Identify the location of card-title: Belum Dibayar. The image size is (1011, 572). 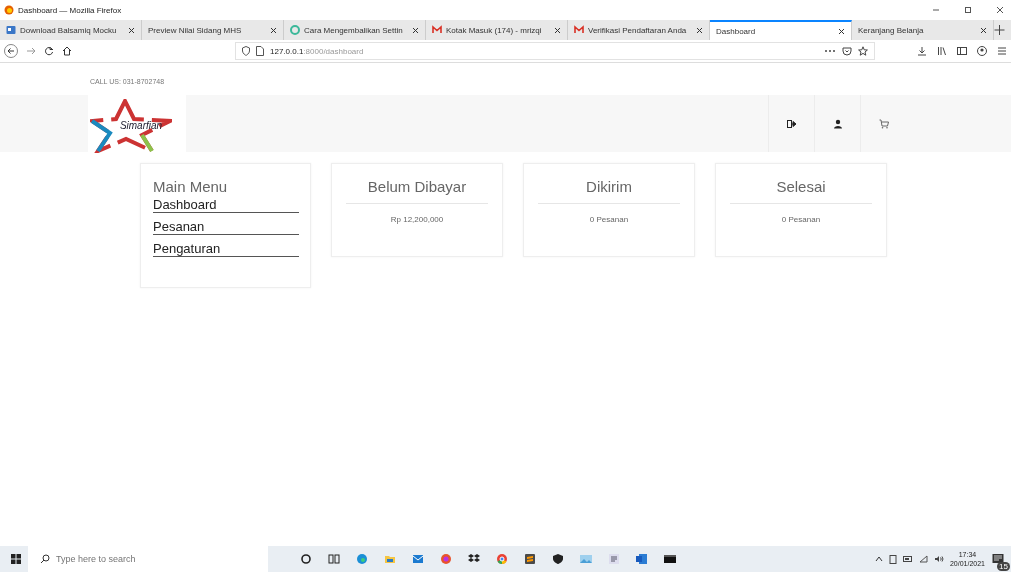
(417, 184).